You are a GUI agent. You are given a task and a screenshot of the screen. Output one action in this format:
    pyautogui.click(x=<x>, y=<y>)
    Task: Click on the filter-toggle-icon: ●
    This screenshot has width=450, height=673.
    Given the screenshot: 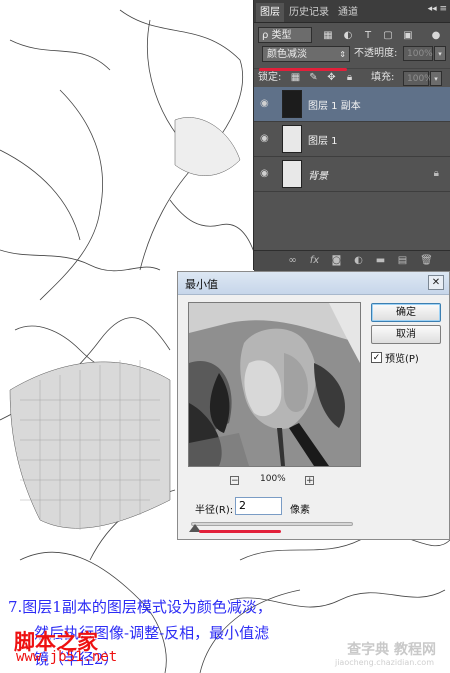 What is the action you would take?
    pyautogui.click(x=436, y=35)
    